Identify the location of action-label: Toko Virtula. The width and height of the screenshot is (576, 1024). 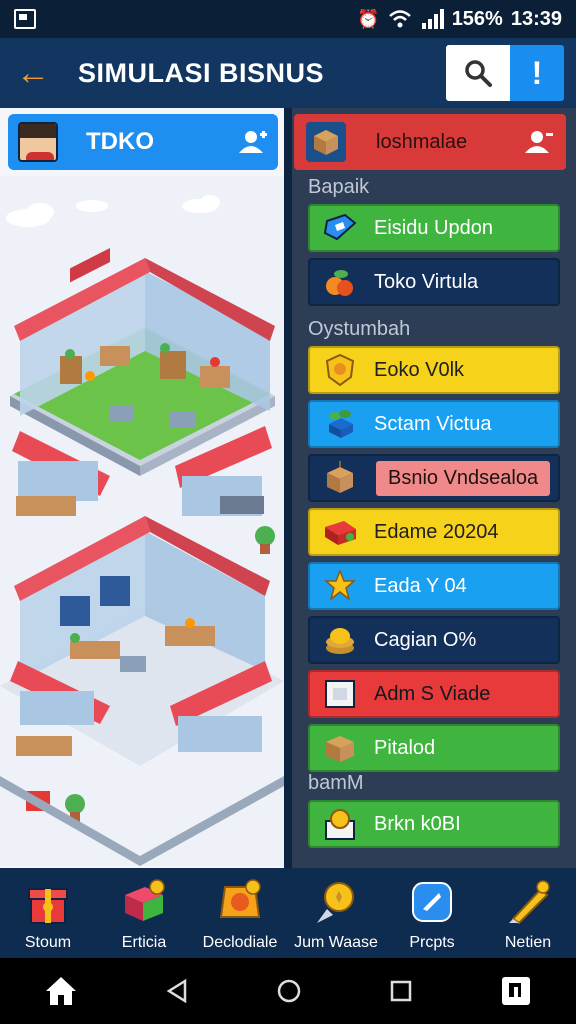
(426, 281).